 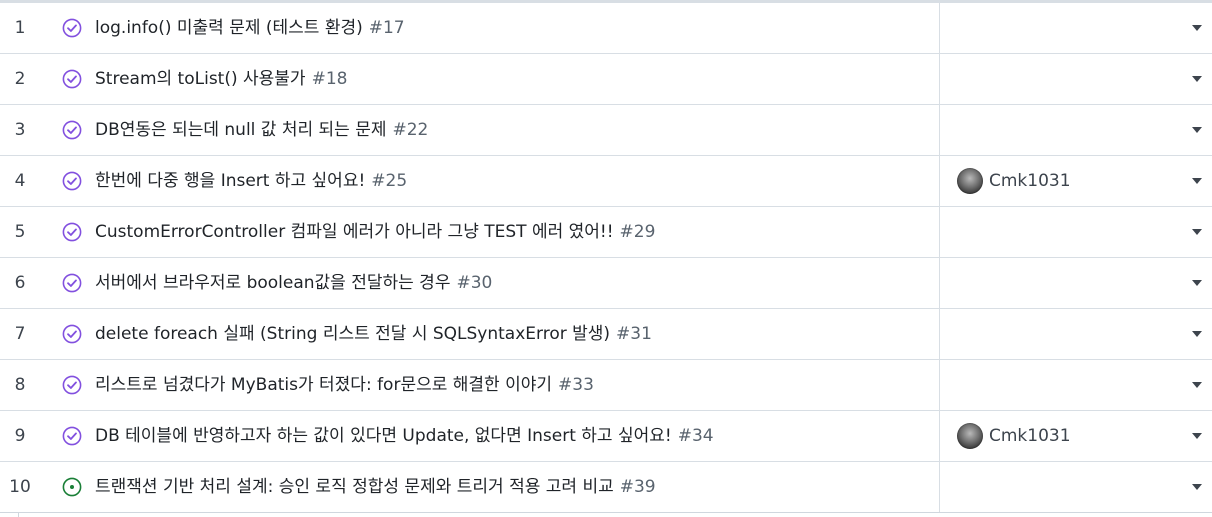 I want to click on row-number: 9, so click(x=20, y=436).